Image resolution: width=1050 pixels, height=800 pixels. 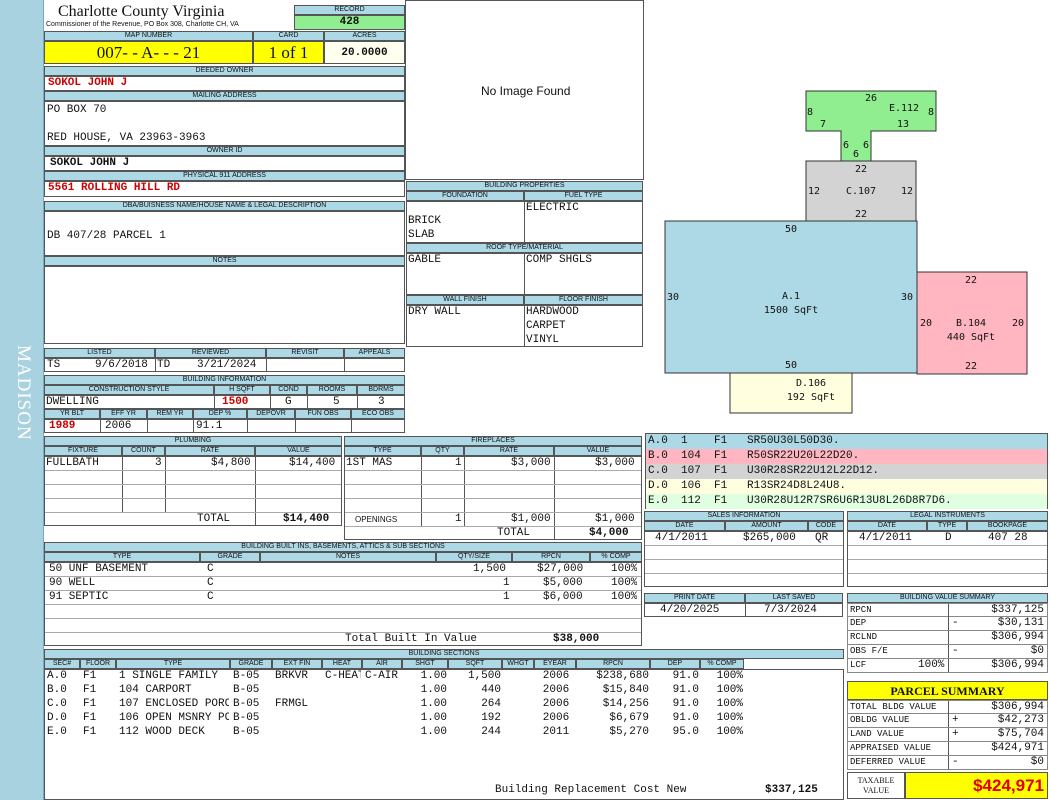 I want to click on value-summary-row: RCLND $306,994, so click(x=947, y=638).